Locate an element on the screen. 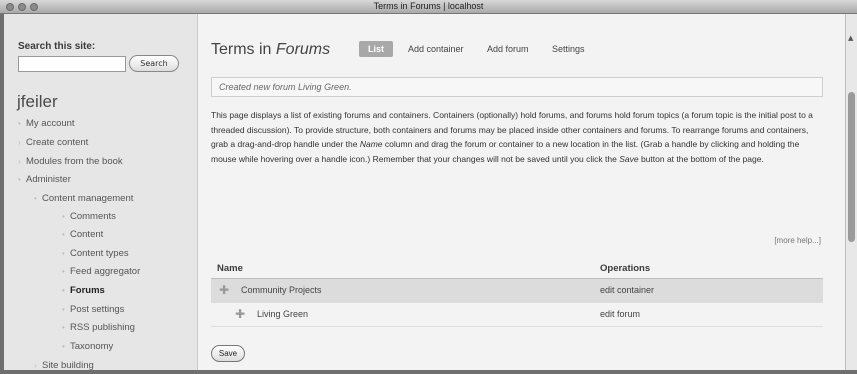  search-button: Search is located at coordinates (154, 63).